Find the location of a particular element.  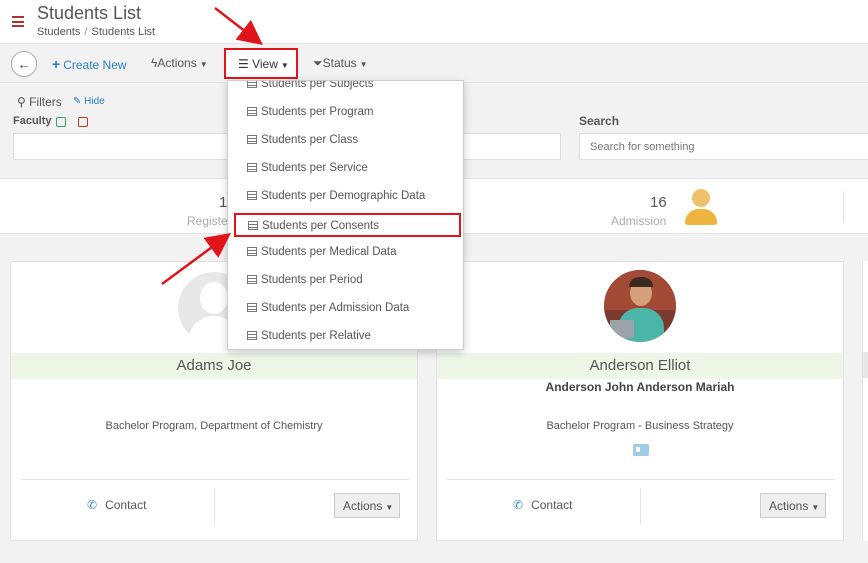

search-label: Search is located at coordinates (599, 121).